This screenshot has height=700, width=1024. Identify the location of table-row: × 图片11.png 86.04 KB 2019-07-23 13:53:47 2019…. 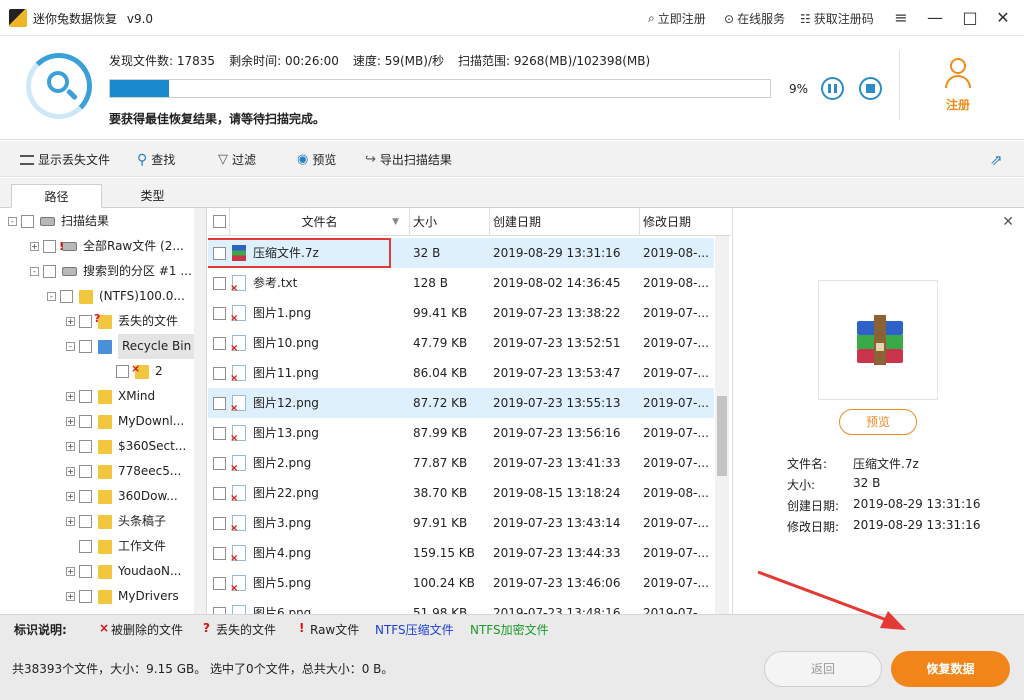
(461, 373).